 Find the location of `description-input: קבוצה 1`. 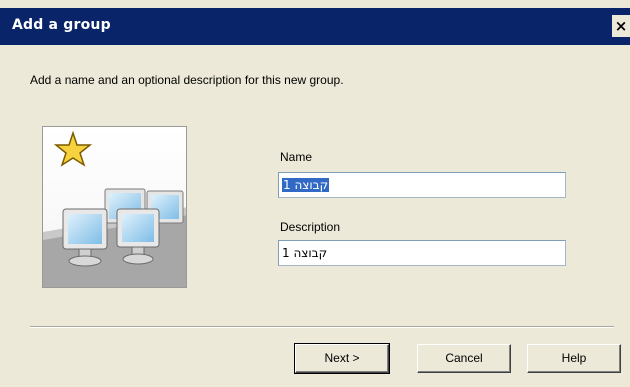

description-input: קבוצה 1 is located at coordinates (422, 253).